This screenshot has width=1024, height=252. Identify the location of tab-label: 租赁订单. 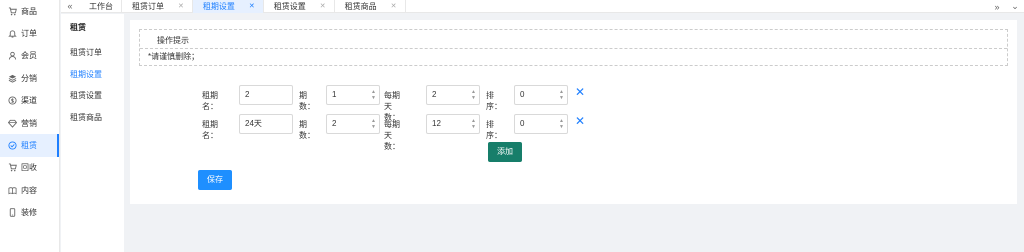
(148, 6).